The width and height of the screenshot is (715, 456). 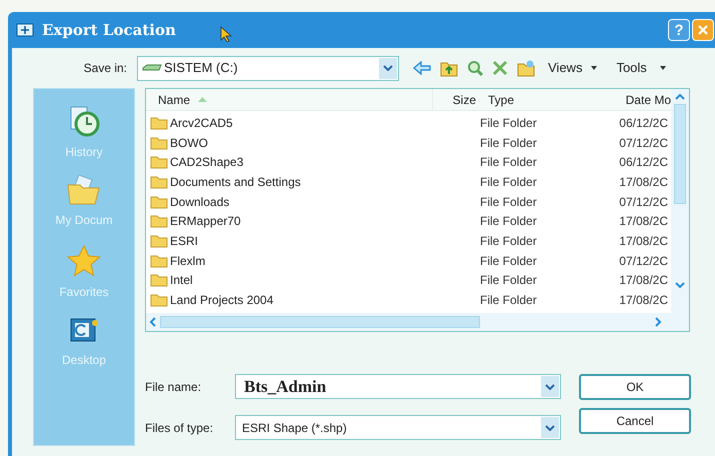 What do you see at coordinates (200, 201) in the screenshot?
I see `file-name: Downloads` at bounding box center [200, 201].